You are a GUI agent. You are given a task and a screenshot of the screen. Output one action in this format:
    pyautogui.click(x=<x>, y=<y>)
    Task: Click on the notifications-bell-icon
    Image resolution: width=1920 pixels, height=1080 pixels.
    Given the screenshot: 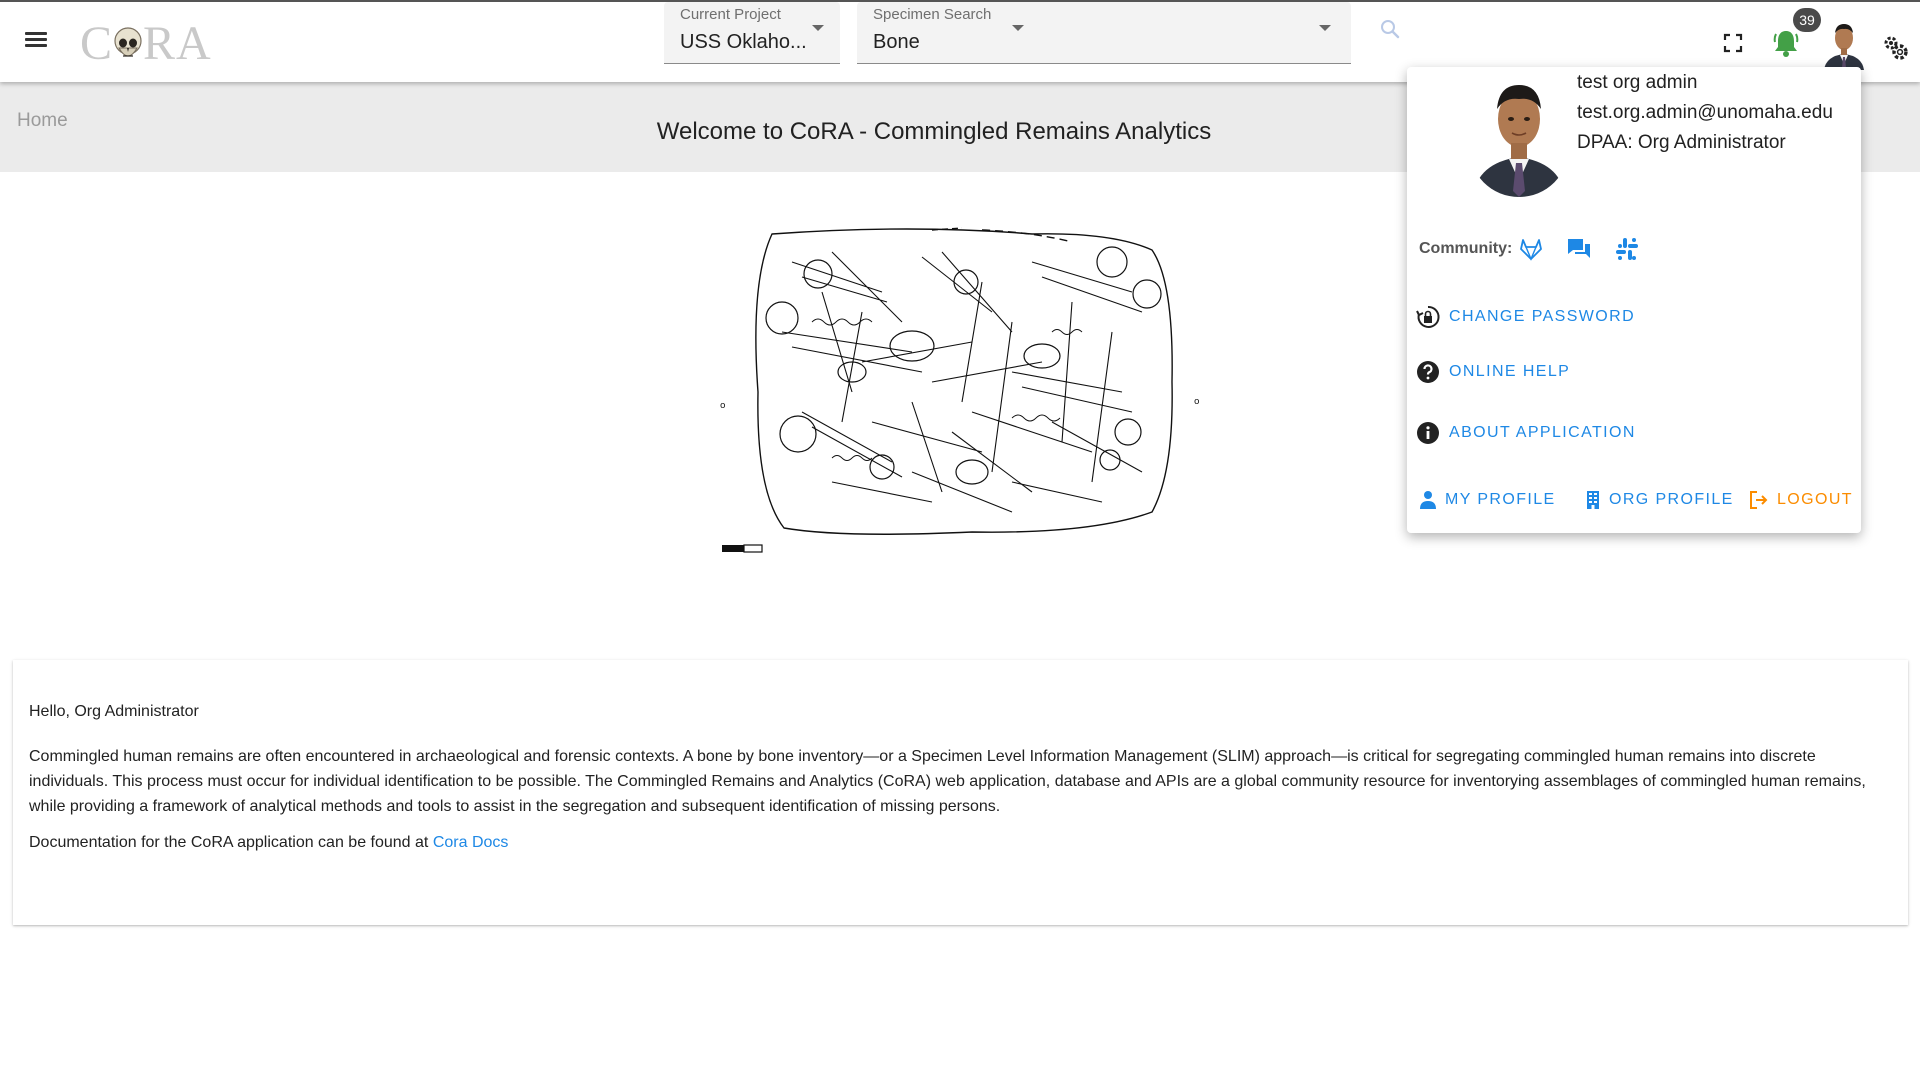 What is the action you would take?
    pyautogui.click(x=1786, y=43)
    